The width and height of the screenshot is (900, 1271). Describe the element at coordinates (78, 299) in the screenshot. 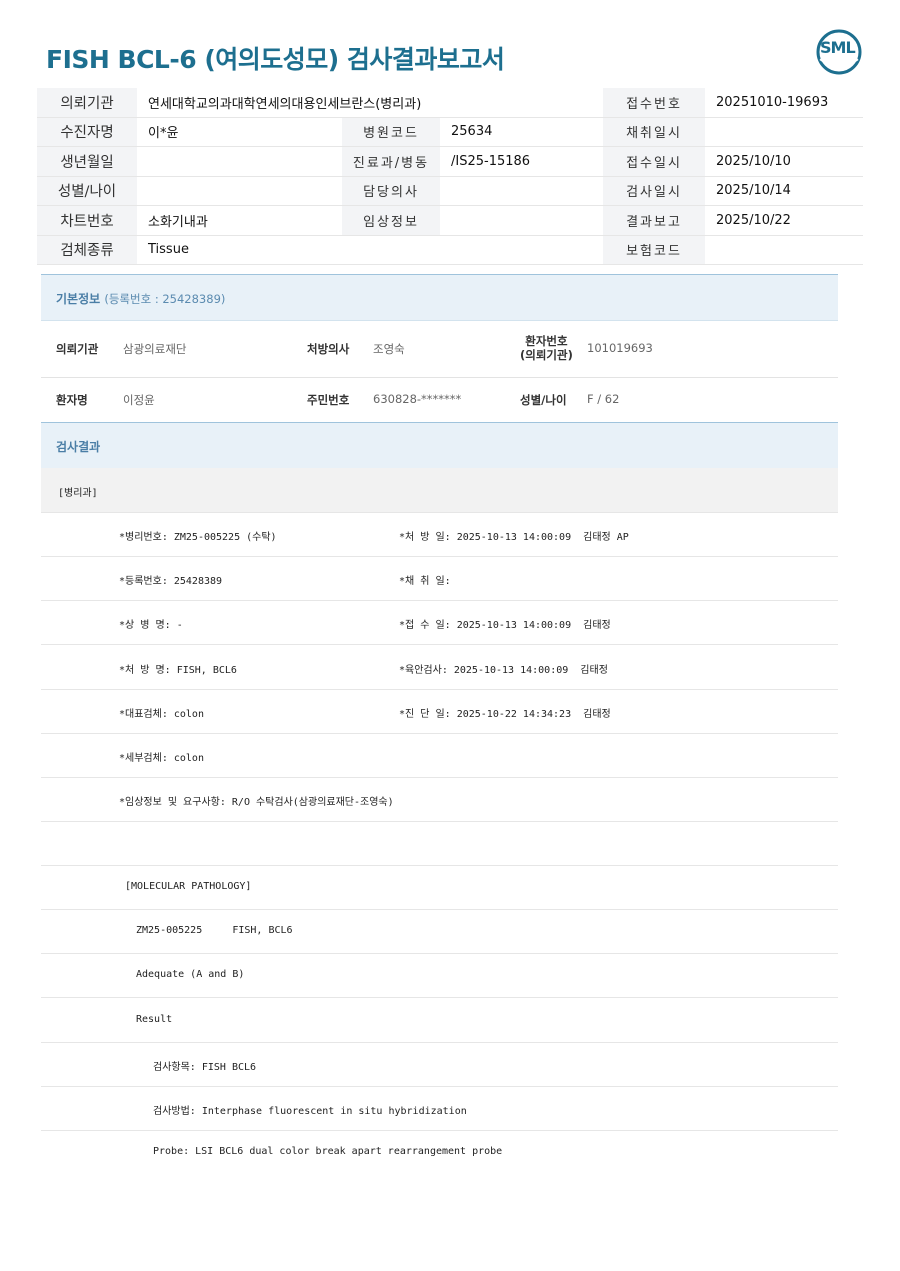

I see `basic-info-title: 기본정보` at that location.